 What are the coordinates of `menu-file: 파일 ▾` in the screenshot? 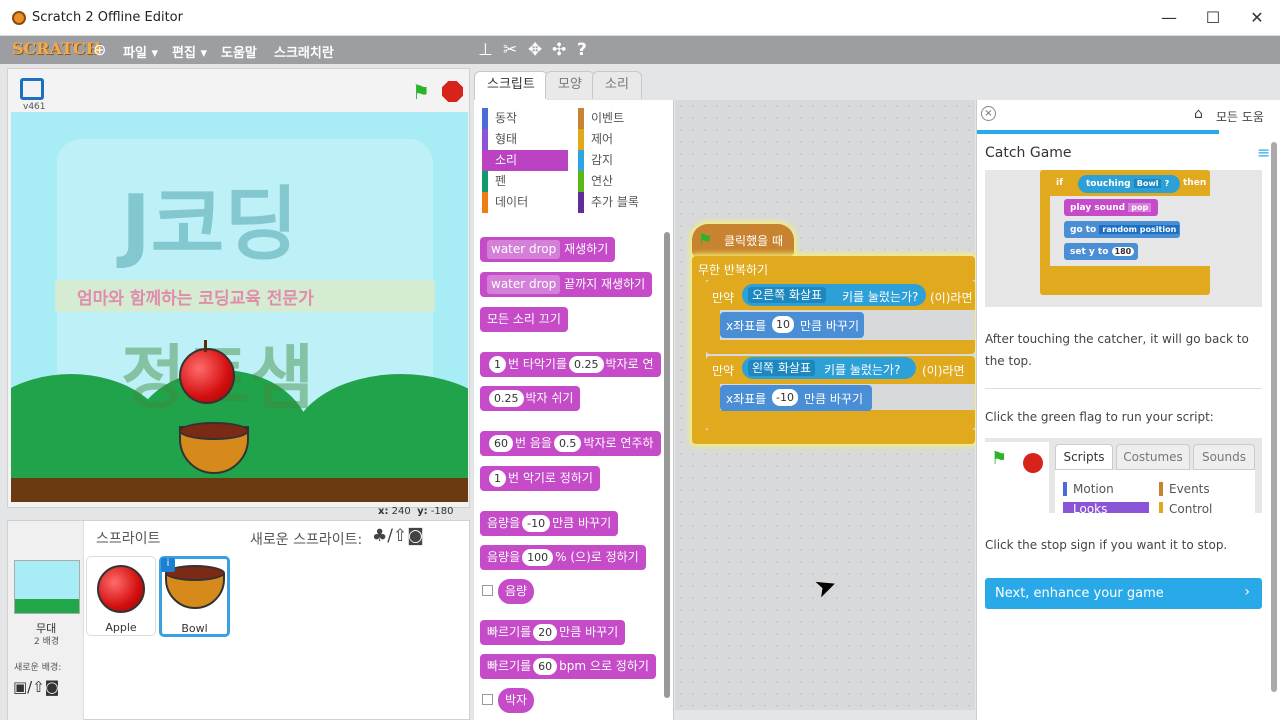 It's located at (140, 51).